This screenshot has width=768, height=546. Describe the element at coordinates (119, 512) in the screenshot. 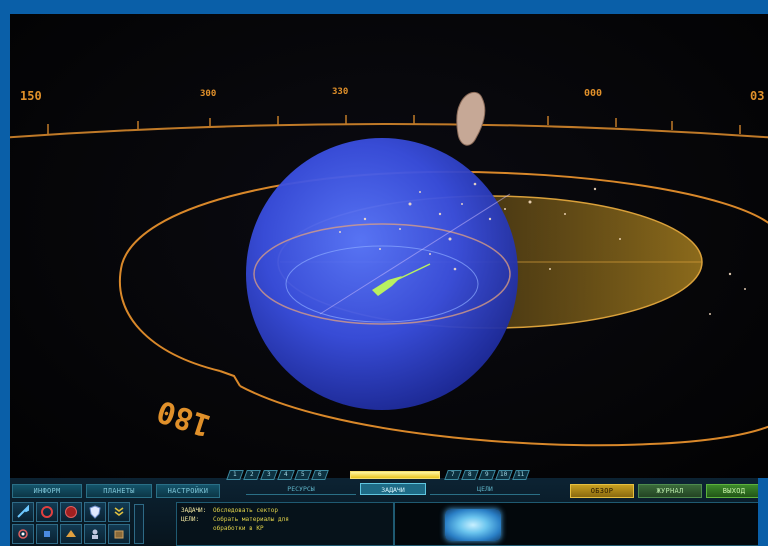

I see `chevron-rank-icon` at that location.